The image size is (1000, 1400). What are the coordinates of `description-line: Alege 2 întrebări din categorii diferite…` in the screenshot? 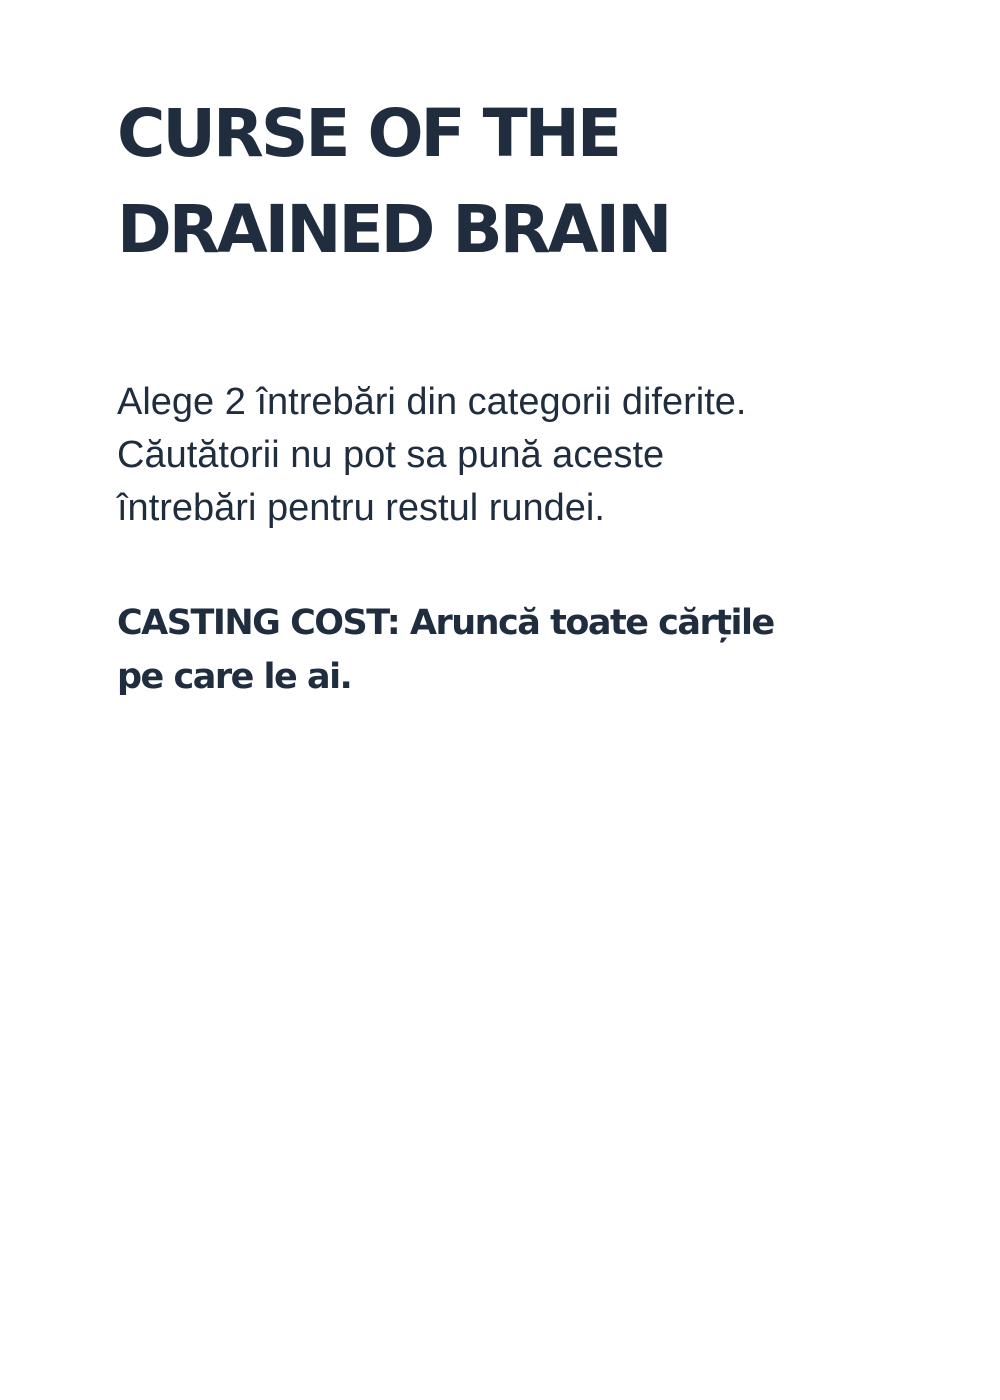 It's located at (432, 402).